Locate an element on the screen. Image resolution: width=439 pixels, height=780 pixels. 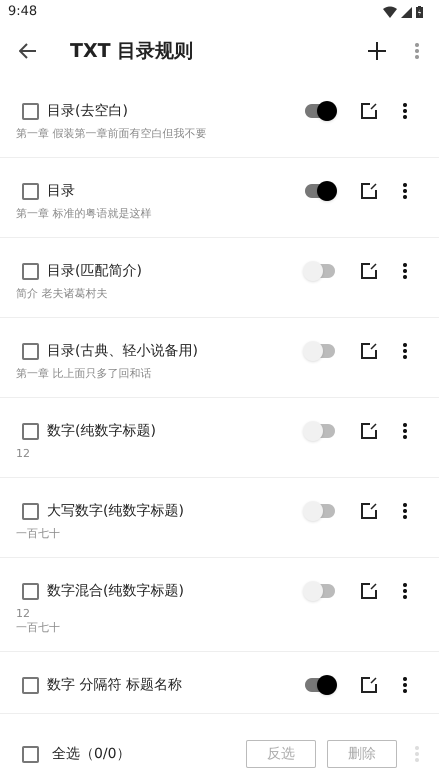
rule-name: 目录(去空白) is located at coordinates (88, 111).